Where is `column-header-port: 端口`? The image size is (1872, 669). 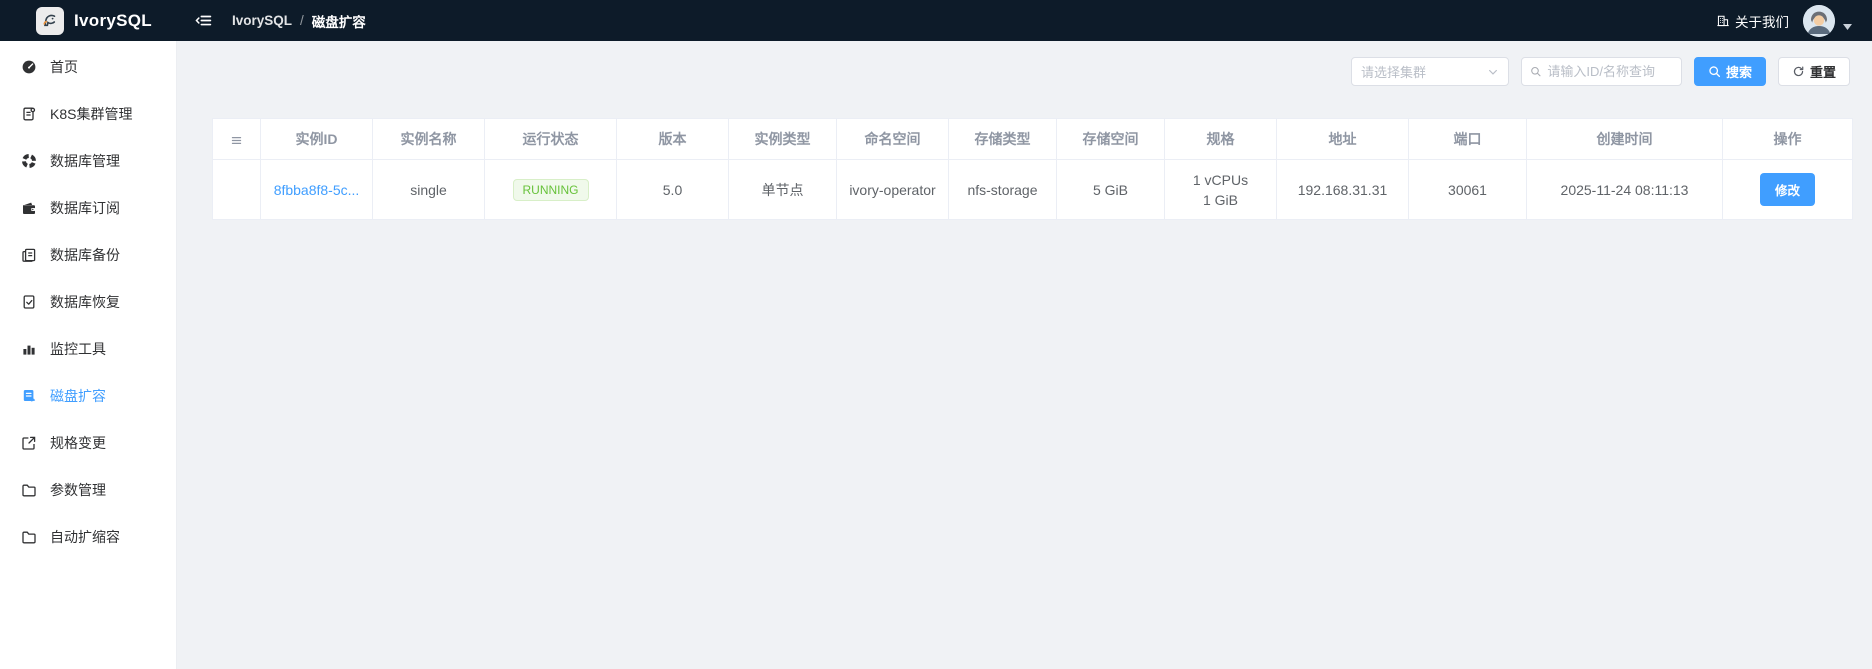 column-header-port: 端口 is located at coordinates (1467, 139).